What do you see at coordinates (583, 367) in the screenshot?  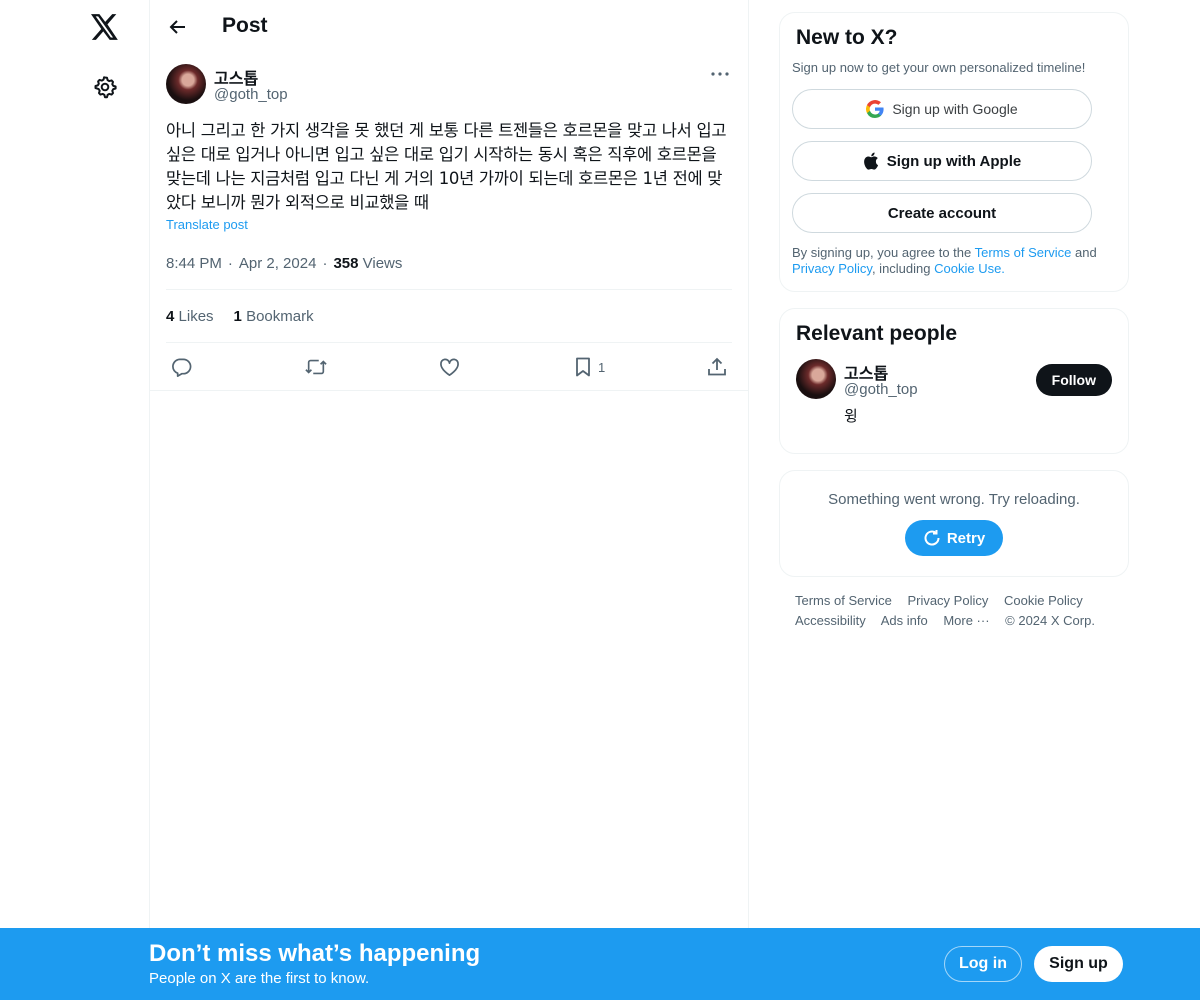 I see `bookmark-icon` at bounding box center [583, 367].